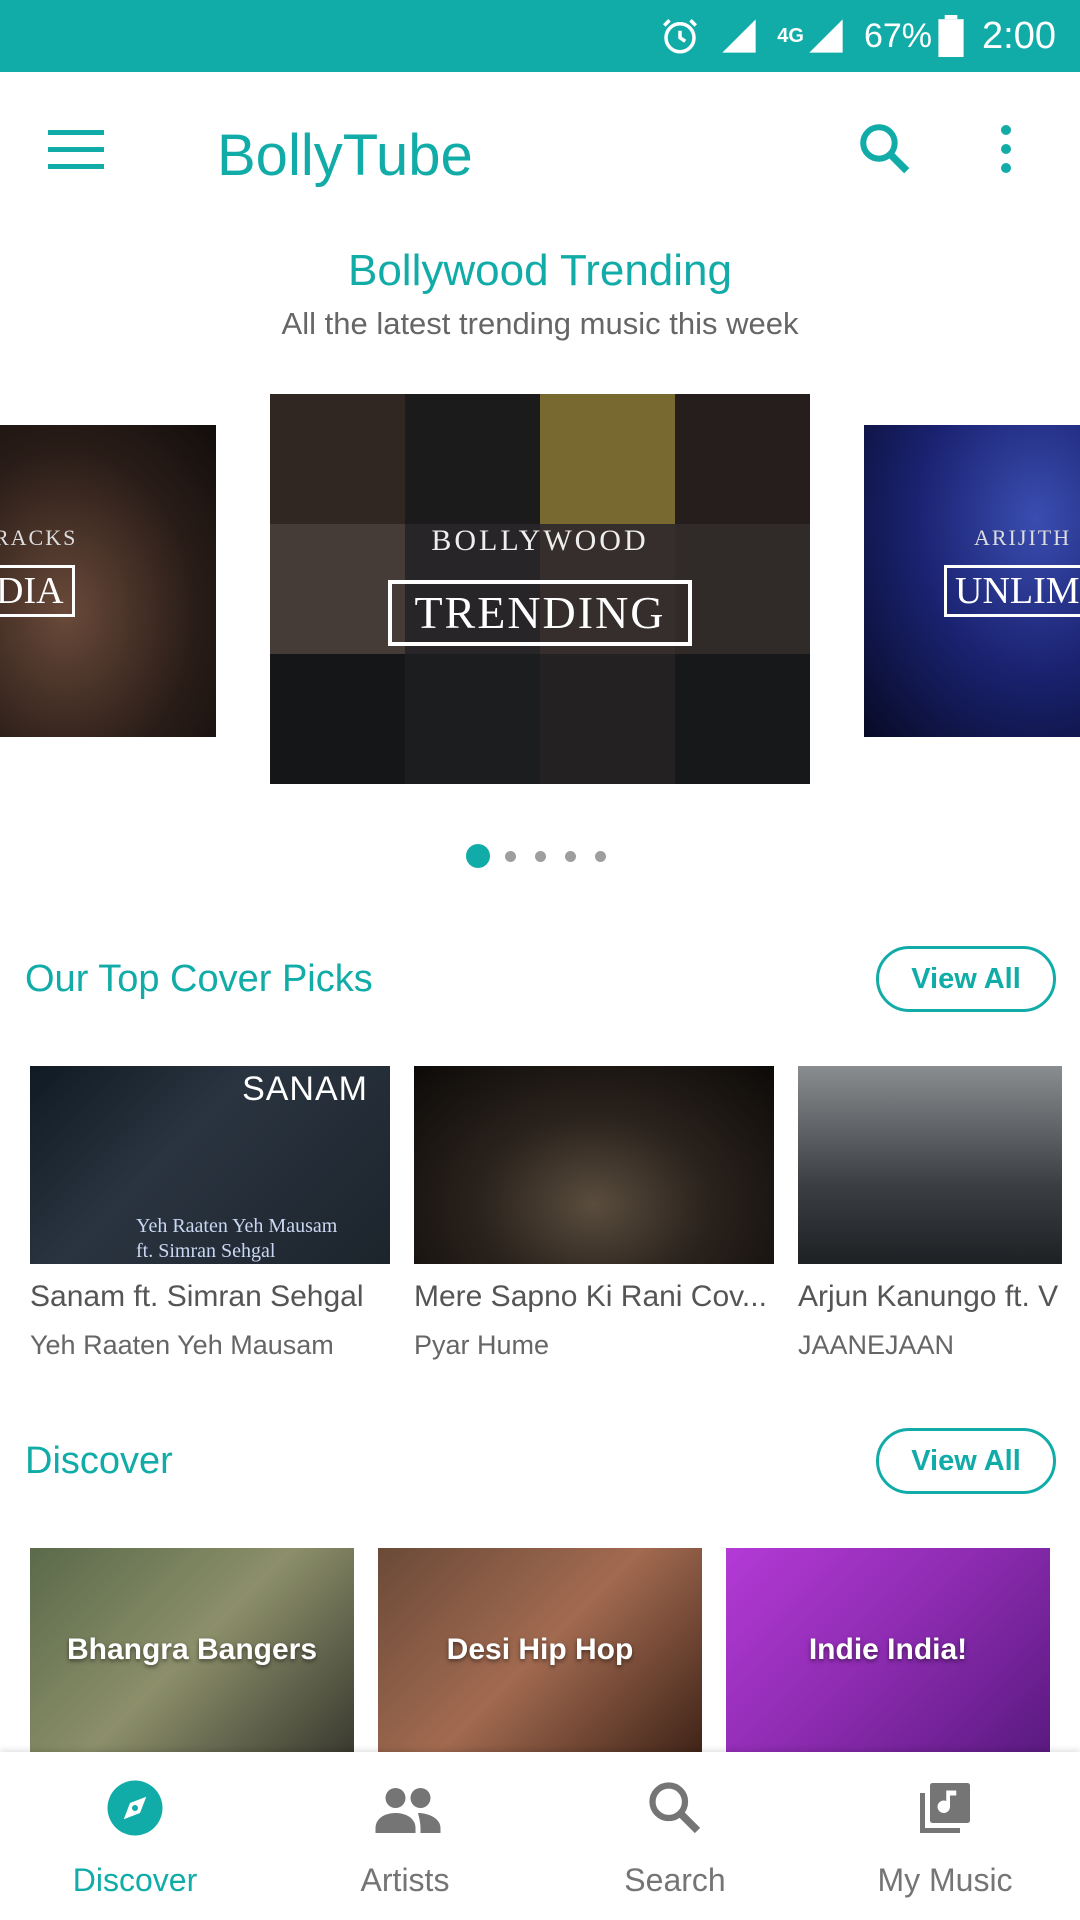 Image resolution: width=1080 pixels, height=1920 pixels. What do you see at coordinates (945, 1808) in the screenshot?
I see `music-library-icon` at bounding box center [945, 1808].